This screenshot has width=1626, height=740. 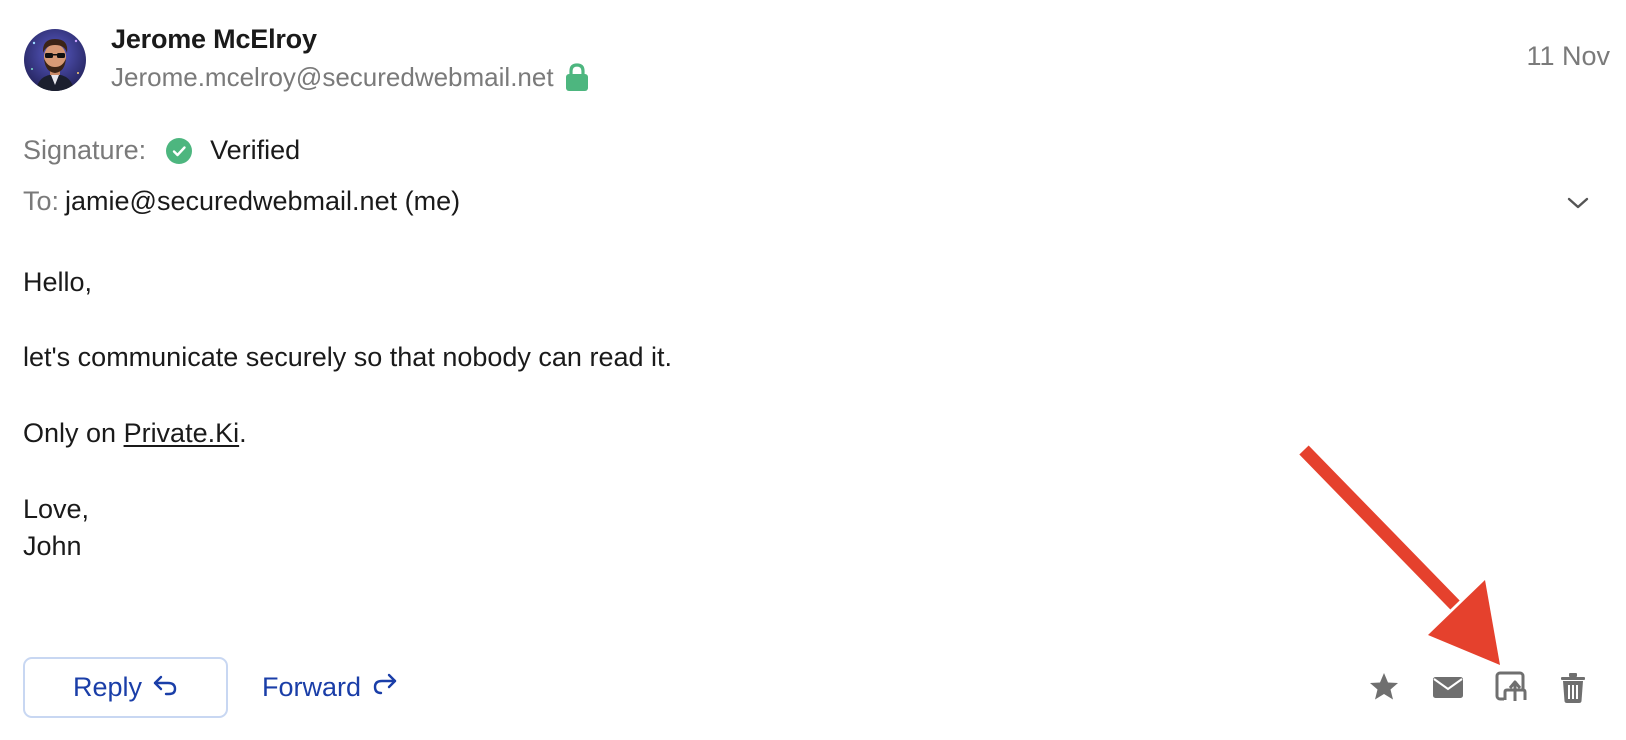 I want to click on reply-button: Reply, so click(x=125, y=687).